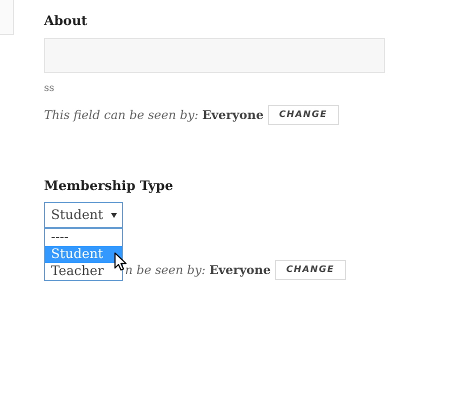 The width and height of the screenshot is (474, 413). I want to click on dropdown-option: ----, so click(83, 237).